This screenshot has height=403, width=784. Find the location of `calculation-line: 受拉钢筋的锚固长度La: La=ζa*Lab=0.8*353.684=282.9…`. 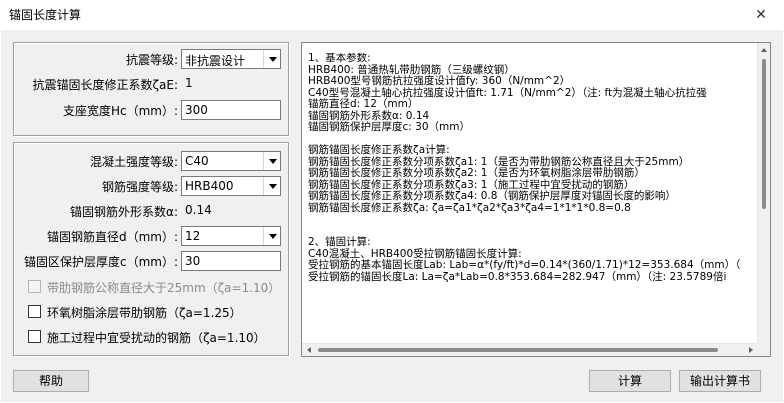

calculation-line: 受拉钢筋的锚固长度La: La=ζa*Lab=0.8*353.684=282.9… is located at coordinates (517, 276).